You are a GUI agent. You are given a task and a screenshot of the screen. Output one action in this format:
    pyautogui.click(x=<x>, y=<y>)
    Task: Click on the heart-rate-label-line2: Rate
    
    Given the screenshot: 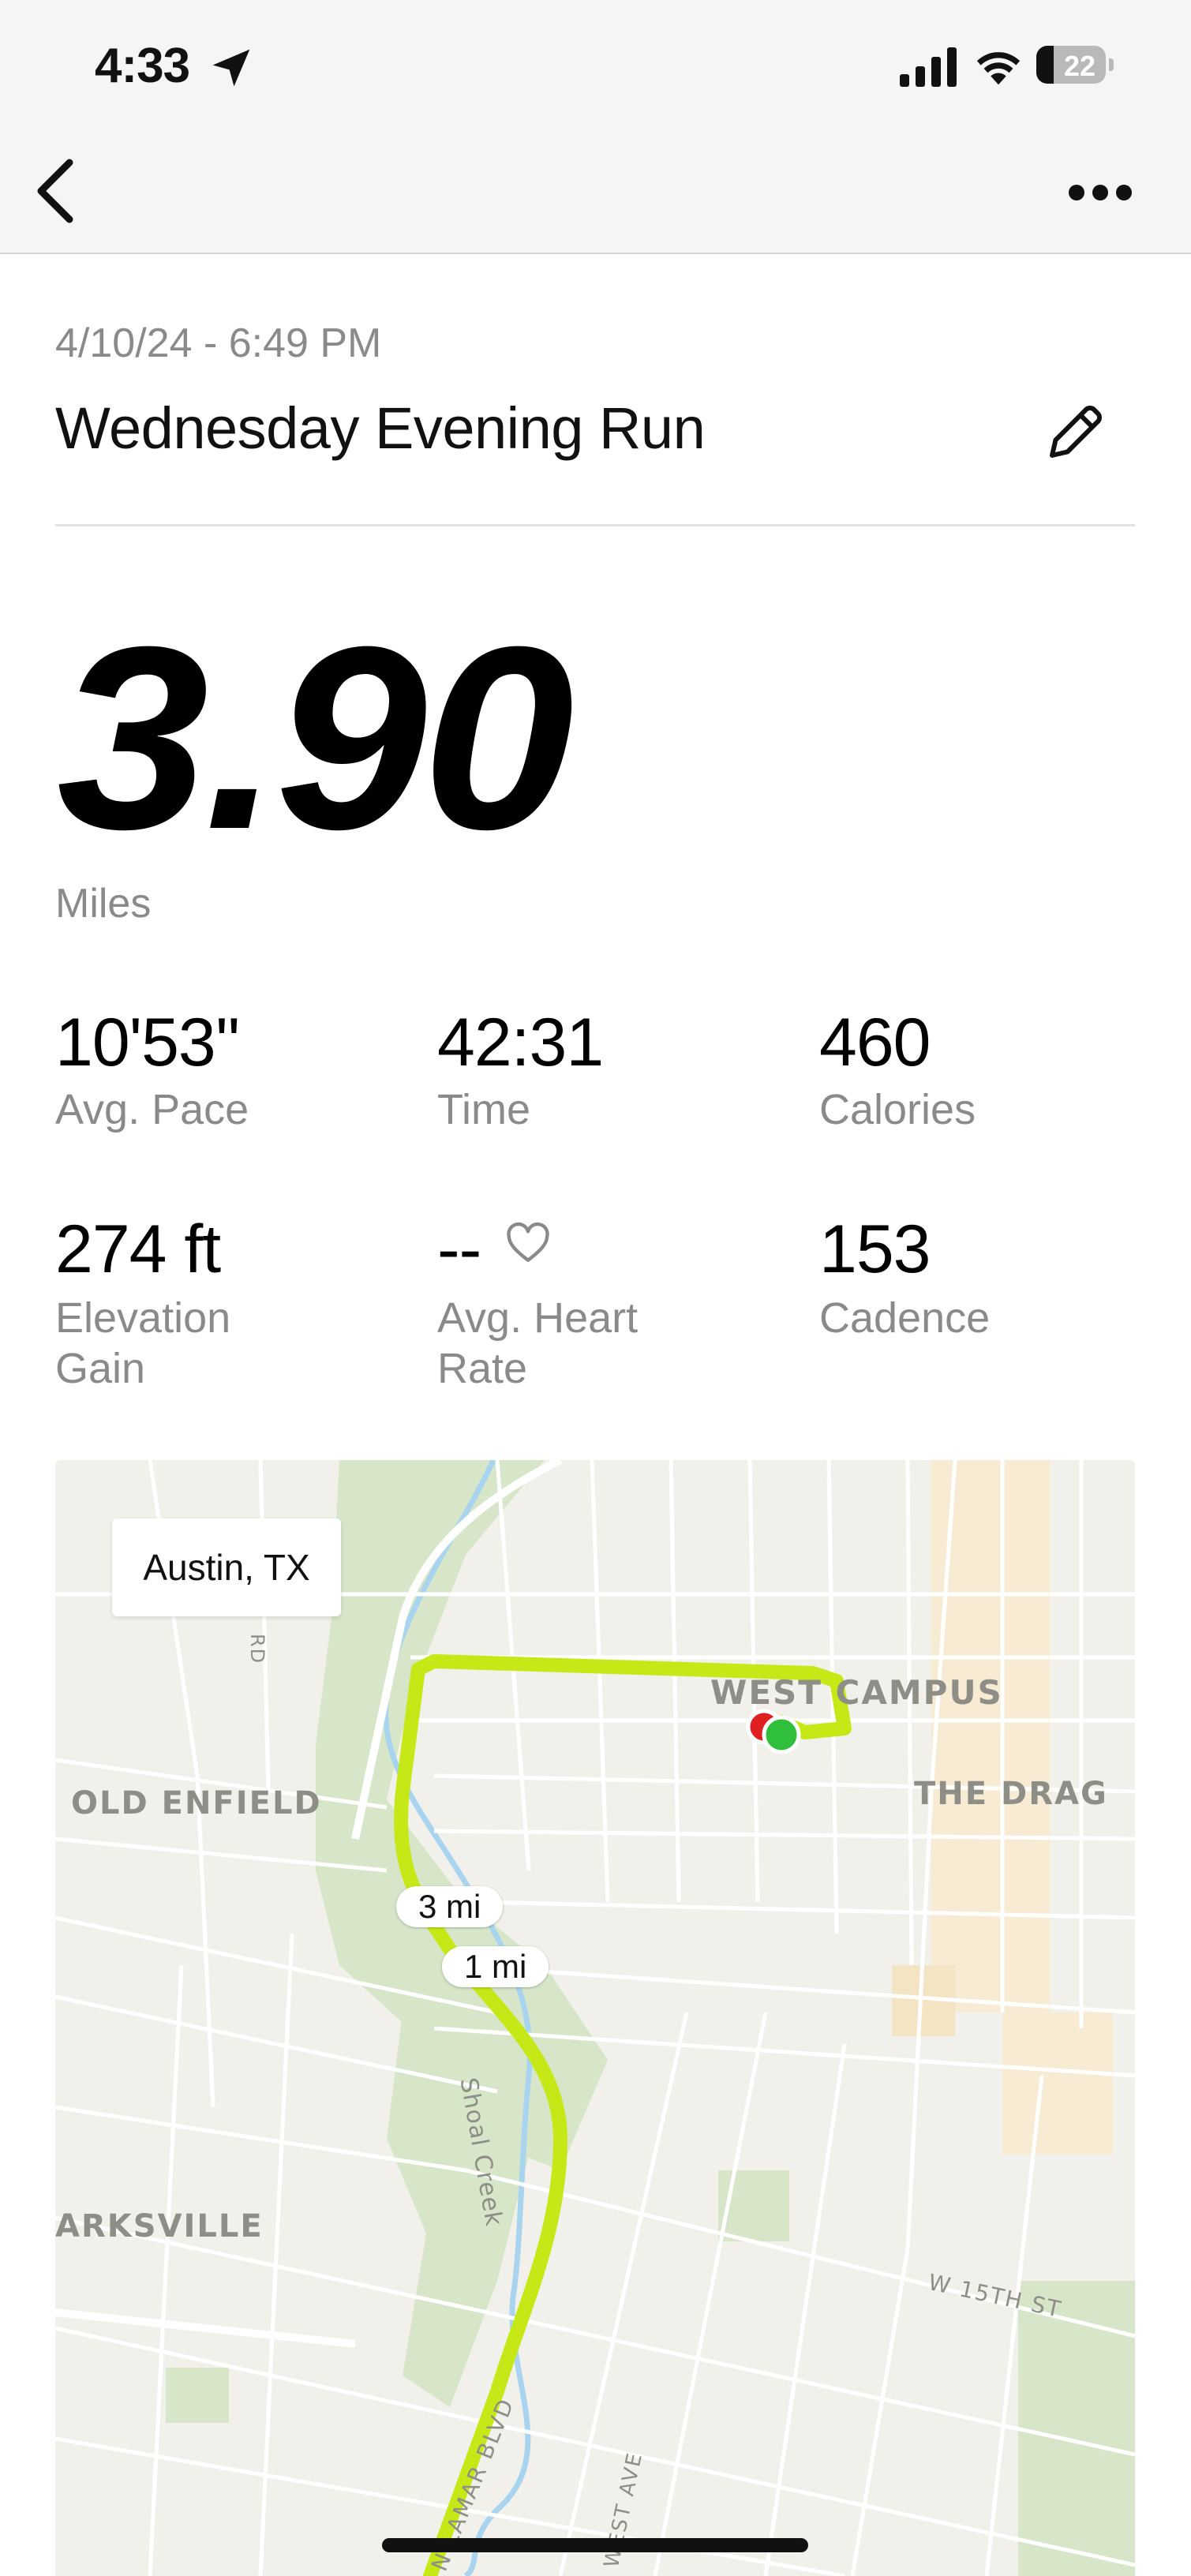 What is the action you would take?
    pyautogui.click(x=482, y=1368)
    